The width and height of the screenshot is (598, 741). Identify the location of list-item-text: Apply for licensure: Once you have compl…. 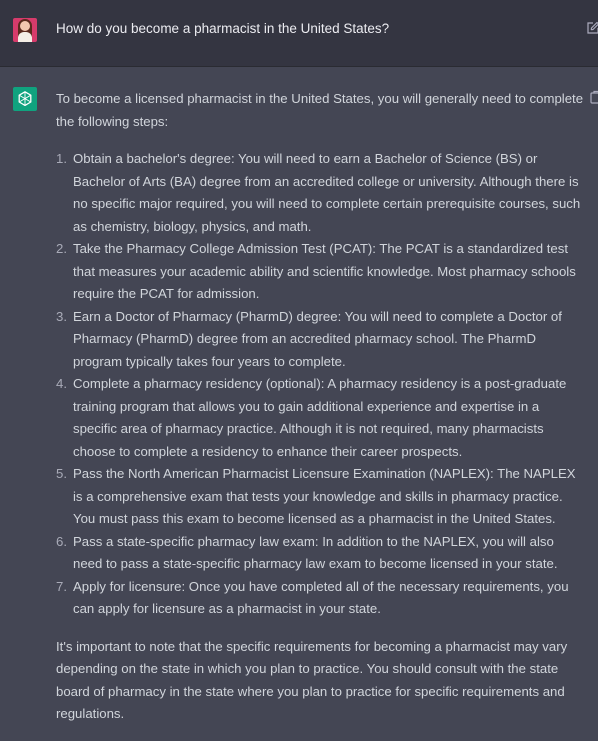
(321, 597).